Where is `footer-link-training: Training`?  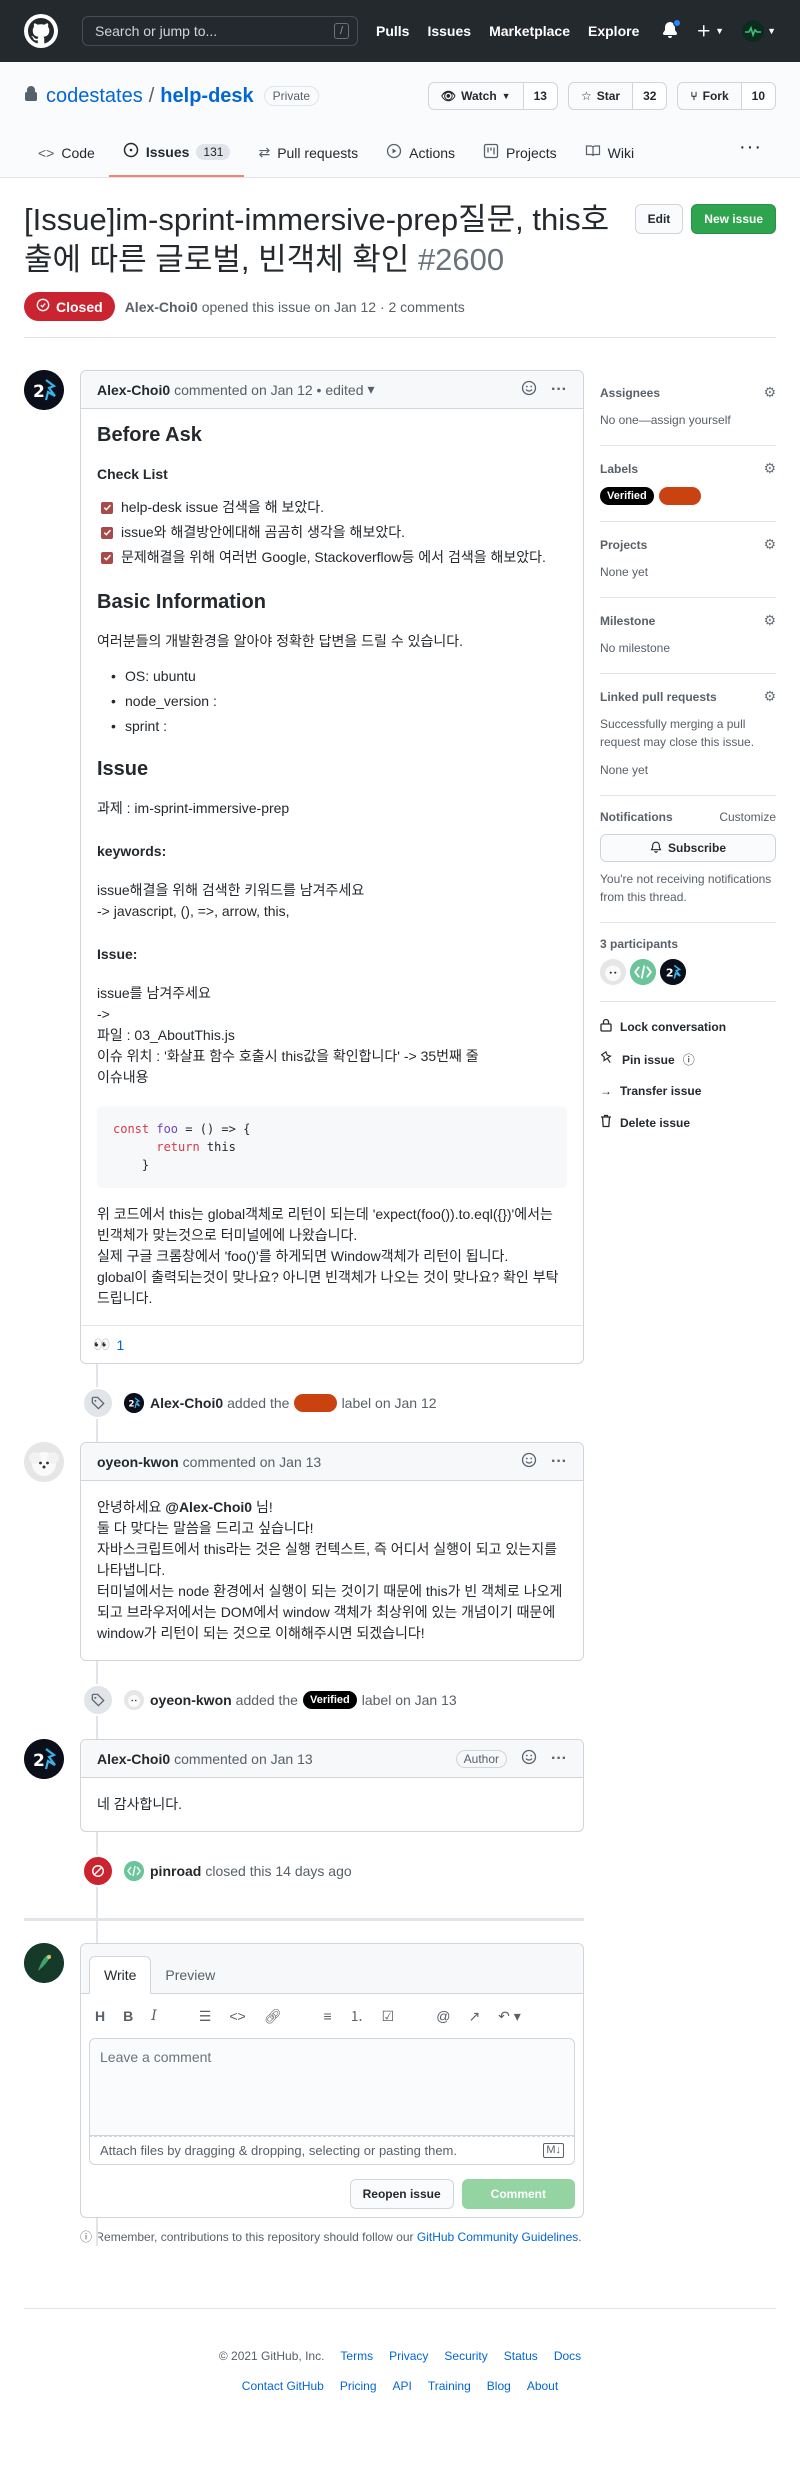 footer-link-training: Training is located at coordinates (449, 2386).